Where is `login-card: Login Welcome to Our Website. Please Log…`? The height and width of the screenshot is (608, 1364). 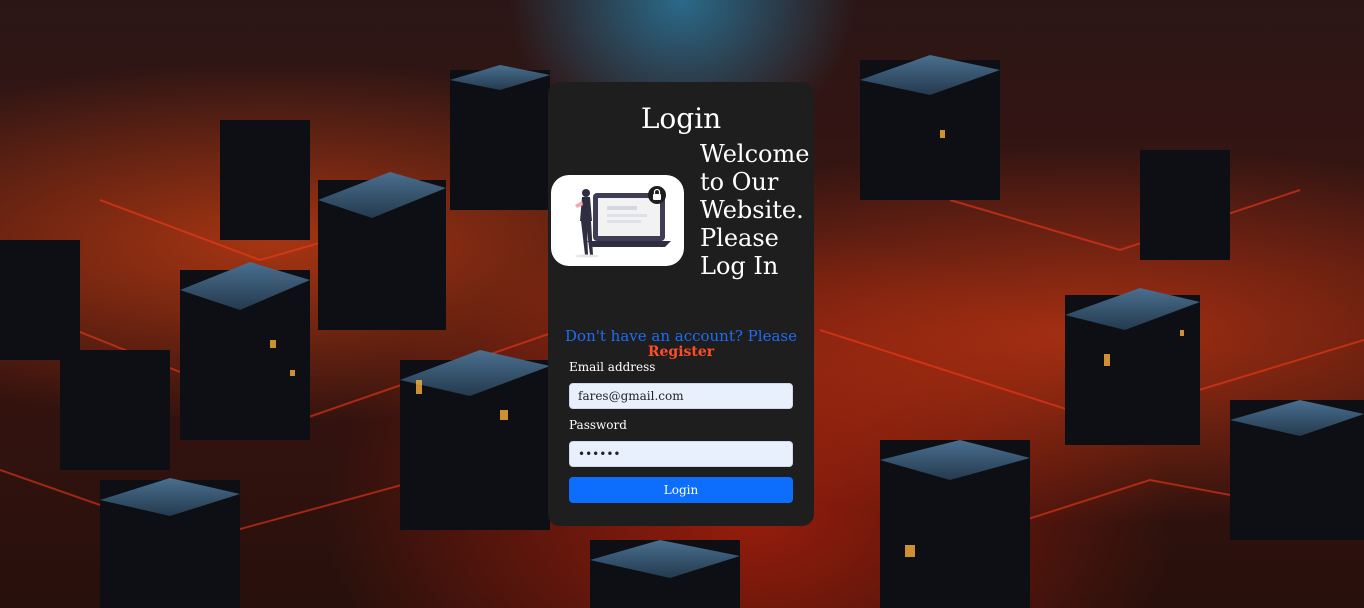 login-card: Login Welcome to Our Website. Please Log… is located at coordinates (681, 304).